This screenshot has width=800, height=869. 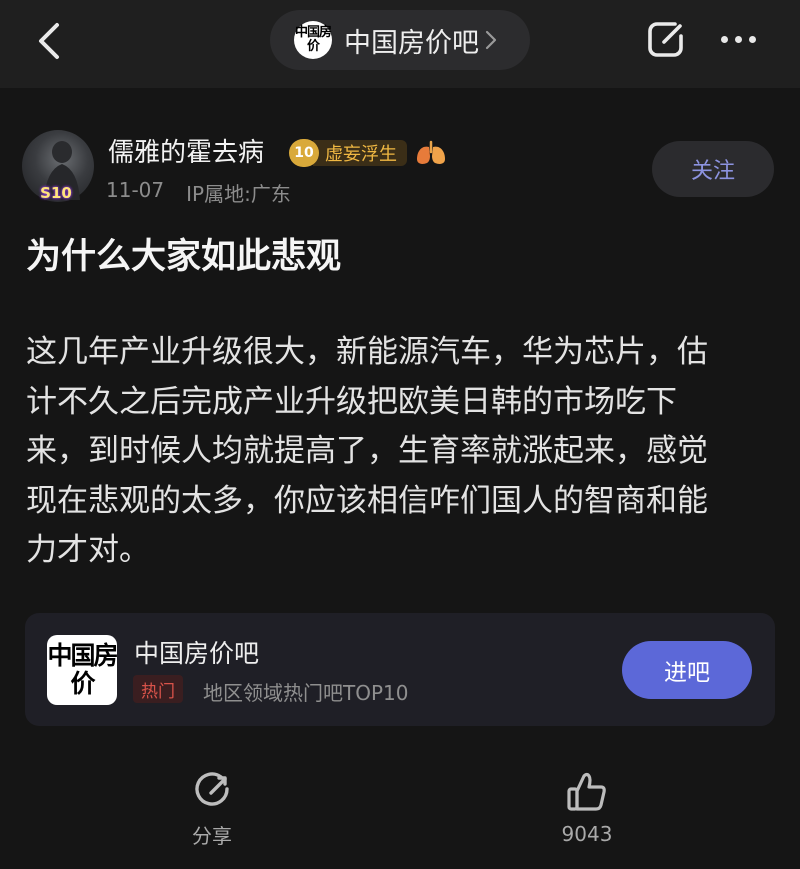 What do you see at coordinates (238, 194) in the screenshot?
I see `ip-location: IP属地:广东` at bounding box center [238, 194].